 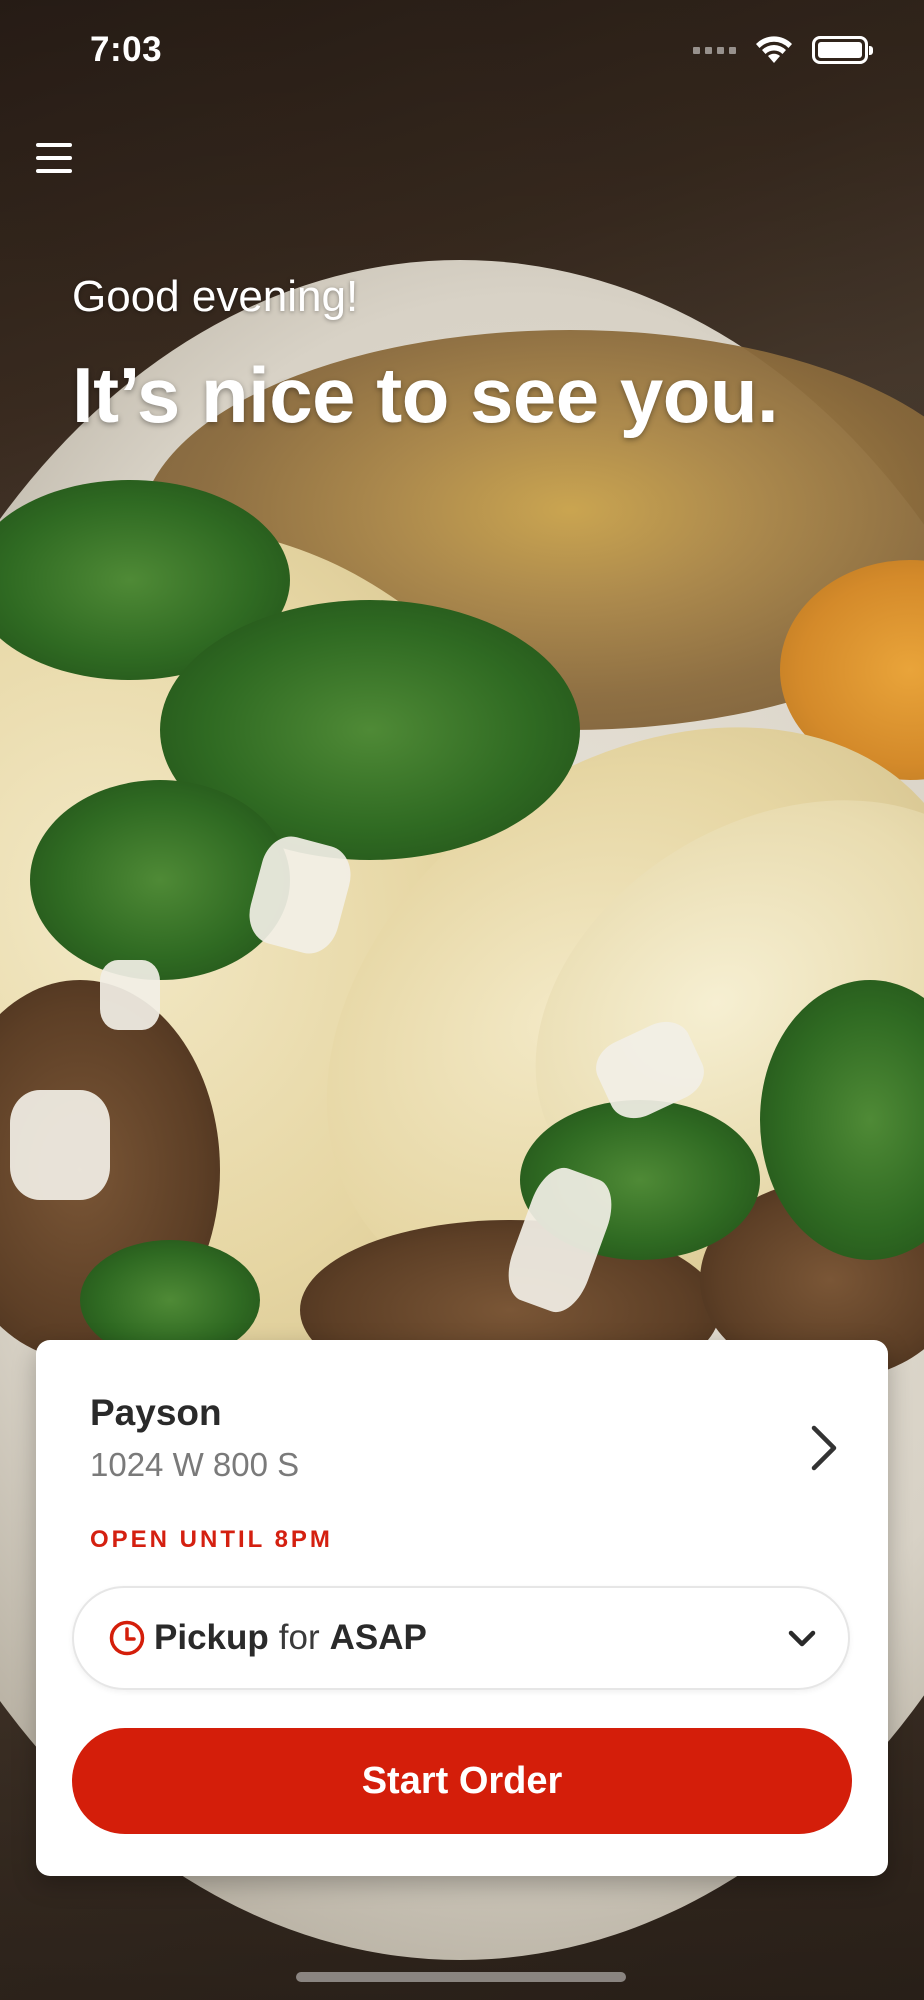 I want to click on order-mode-selector: Pickup for ASAP, so click(x=461, y=1638).